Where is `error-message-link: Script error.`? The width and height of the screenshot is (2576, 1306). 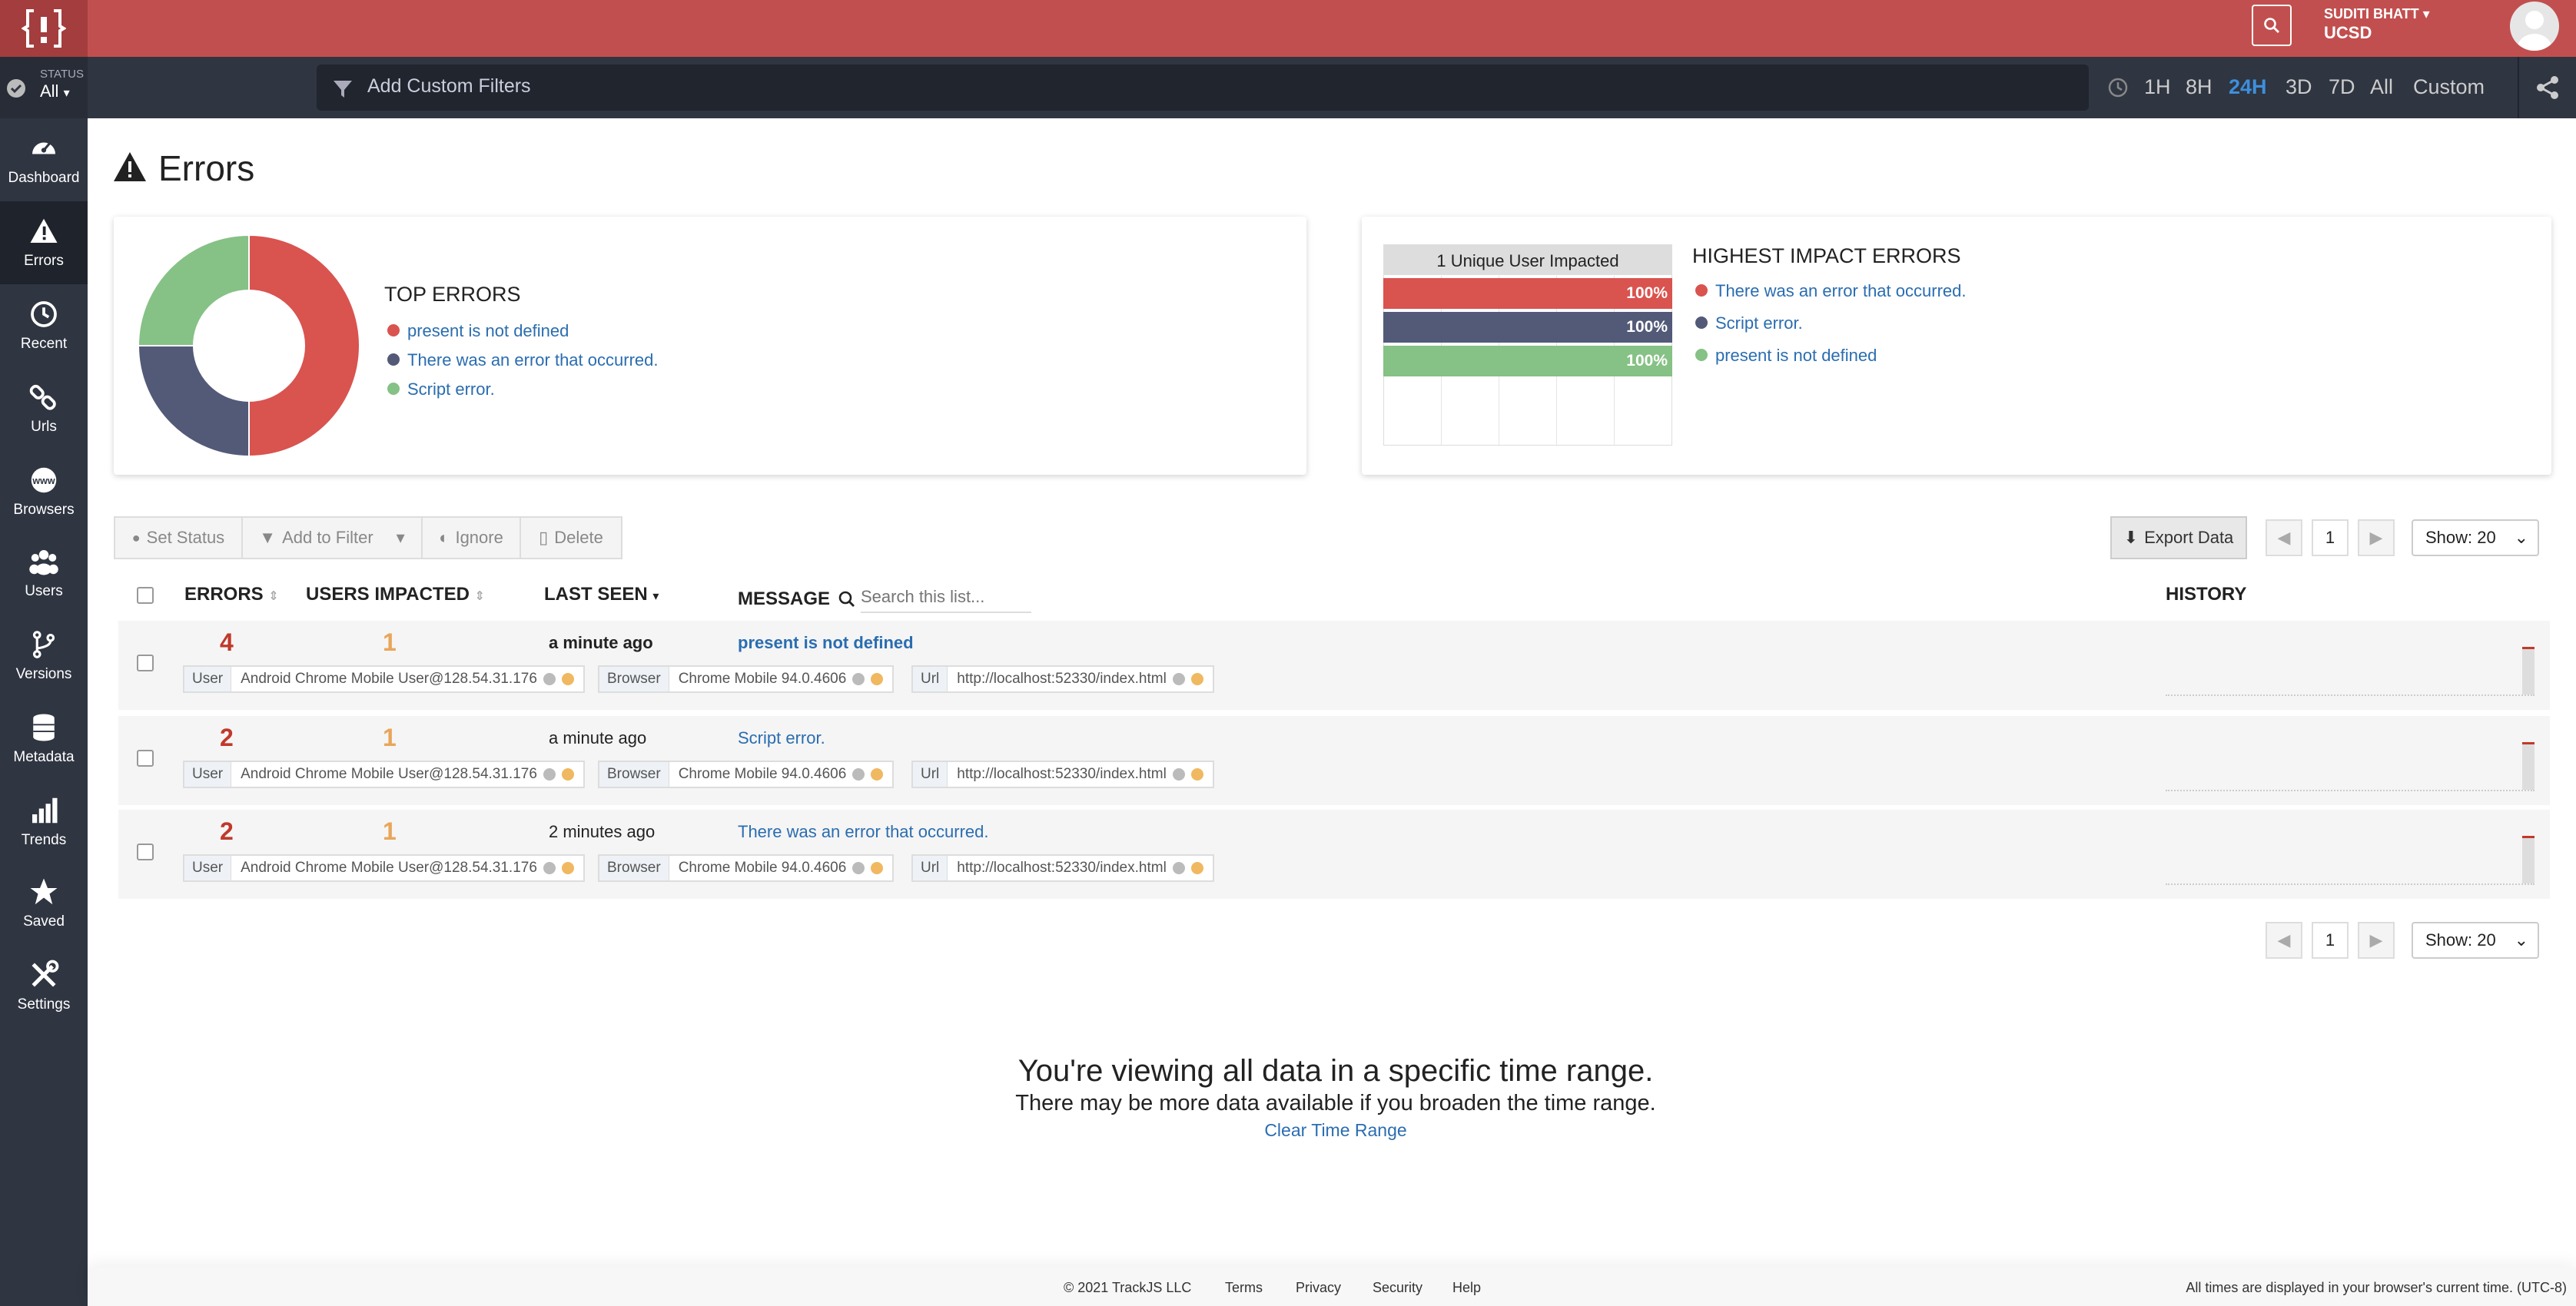
error-message-link: Script error. is located at coordinates (781, 738).